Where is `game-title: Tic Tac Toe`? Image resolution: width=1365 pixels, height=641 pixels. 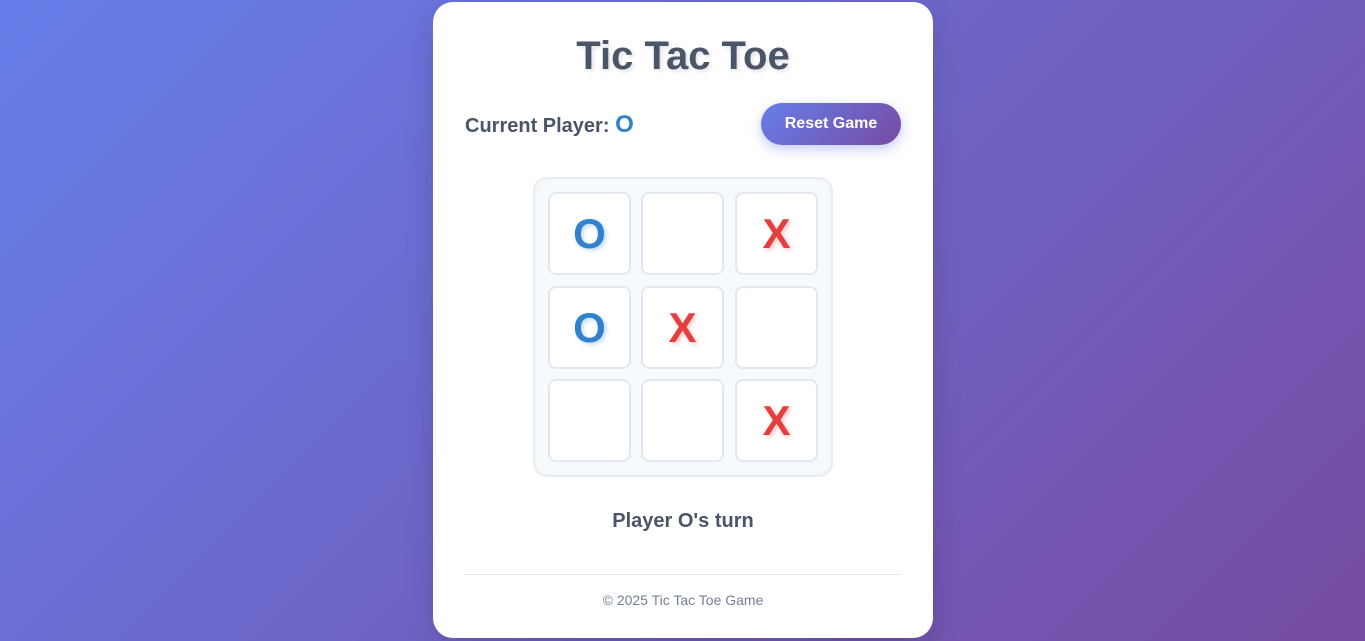 game-title: Tic Tac Toe is located at coordinates (683, 56).